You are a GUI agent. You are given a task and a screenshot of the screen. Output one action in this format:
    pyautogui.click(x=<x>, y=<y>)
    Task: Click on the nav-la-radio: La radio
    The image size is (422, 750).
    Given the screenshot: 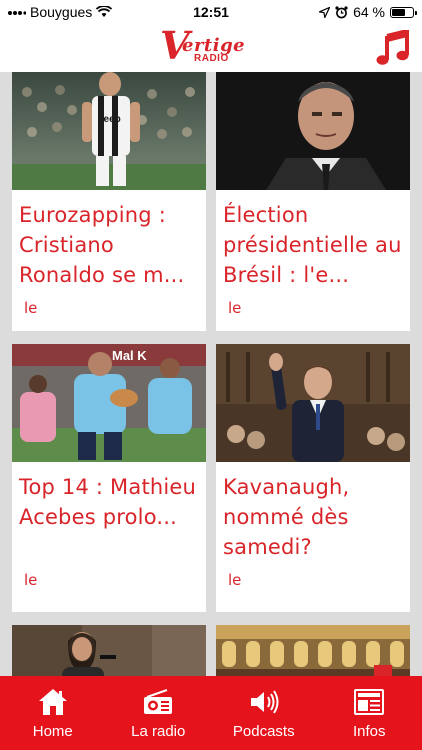 What is the action you would take?
    pyautogui.click(x=159, y=713)
    